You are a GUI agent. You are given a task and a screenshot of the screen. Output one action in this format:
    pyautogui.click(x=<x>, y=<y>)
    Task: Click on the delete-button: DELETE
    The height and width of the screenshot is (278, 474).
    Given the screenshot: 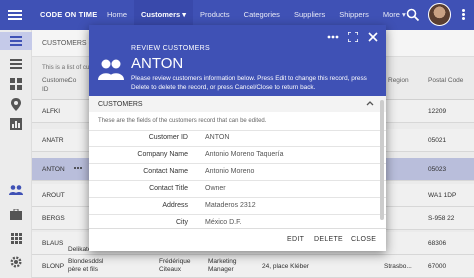 What is the action you would take?
    pyautogui.click(x=328, y=239)
    